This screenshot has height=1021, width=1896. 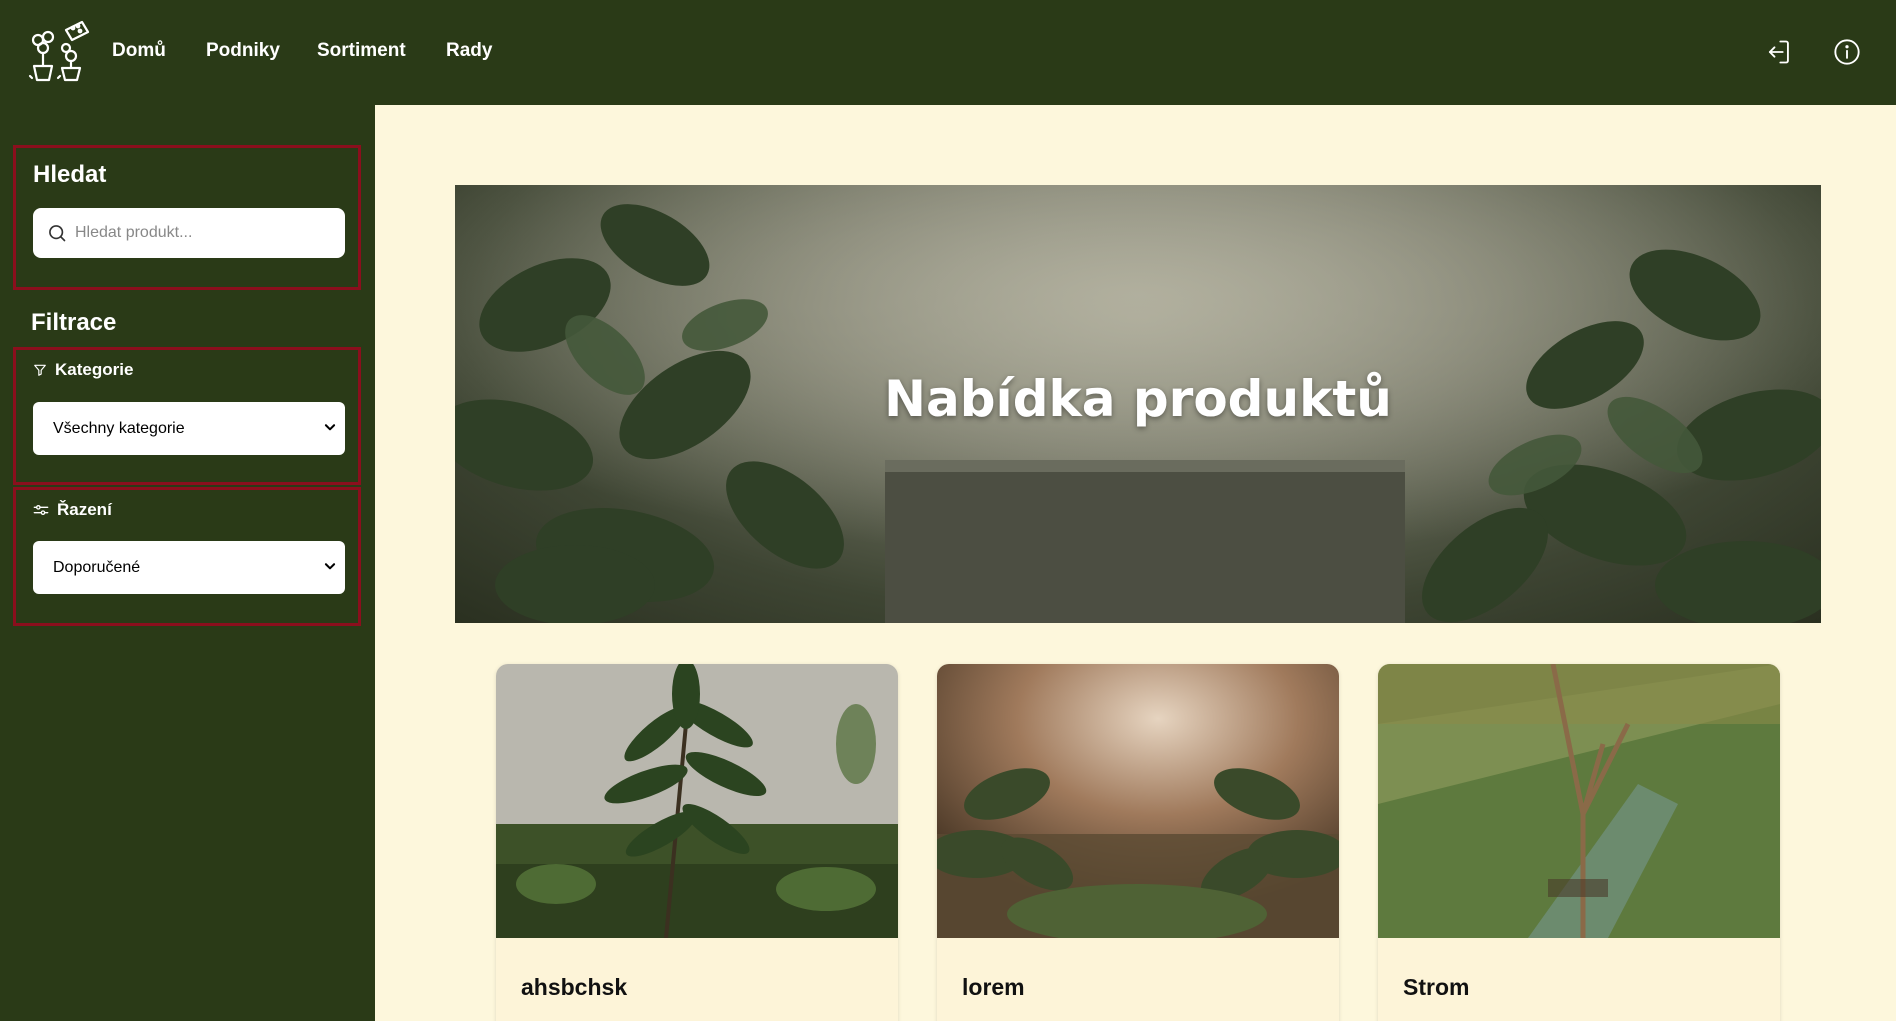 I want to click on product-card: Strom, so click(x=1579, y=842).